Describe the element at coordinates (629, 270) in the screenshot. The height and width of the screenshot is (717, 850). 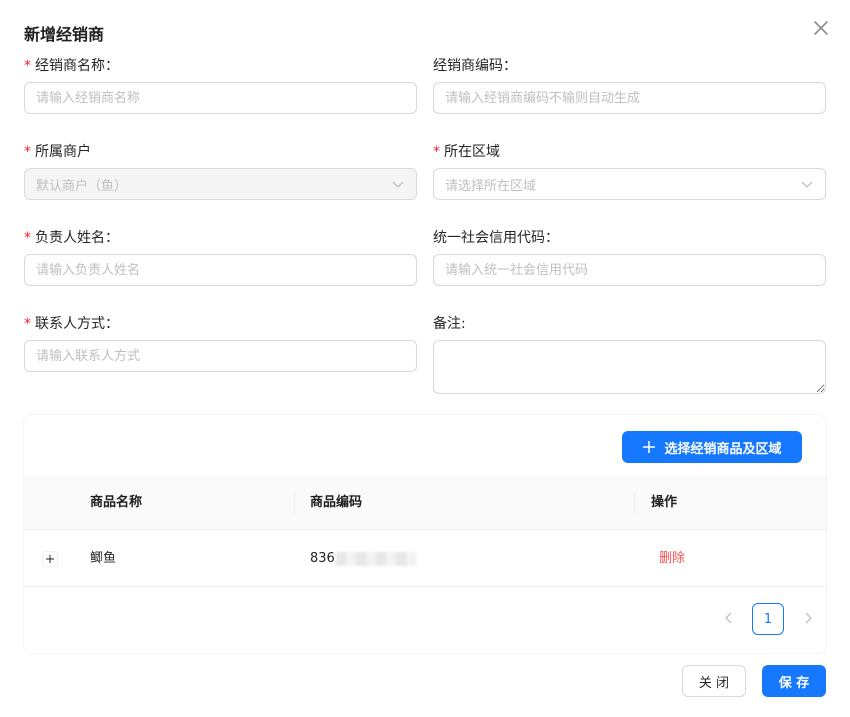
I see `credit-code-input` at that location.